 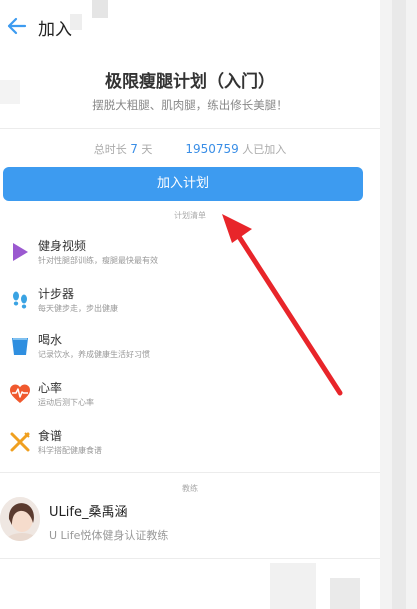 I want to click on plan-item-workout-video: 健身视频 针对性腿部训练，瘦腿最快最有效, so click(x=190, y=259).